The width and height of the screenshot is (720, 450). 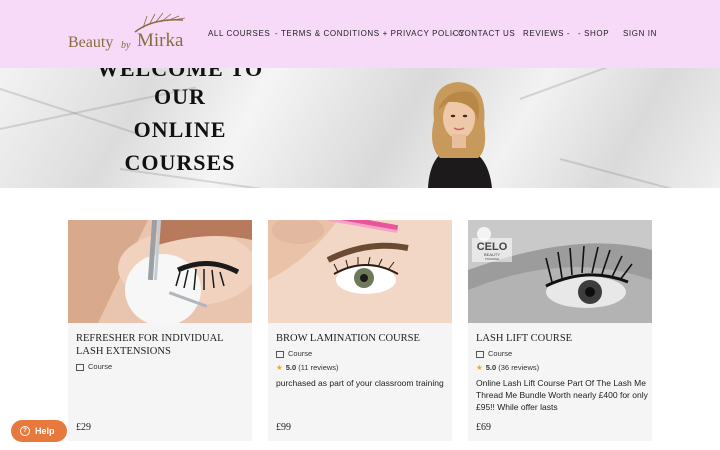 What do you see at coordinates (560, 271) in the screenshot?
I see `course-image: CELO BEAUTY TRAINING` at bounding box center [560, 271].